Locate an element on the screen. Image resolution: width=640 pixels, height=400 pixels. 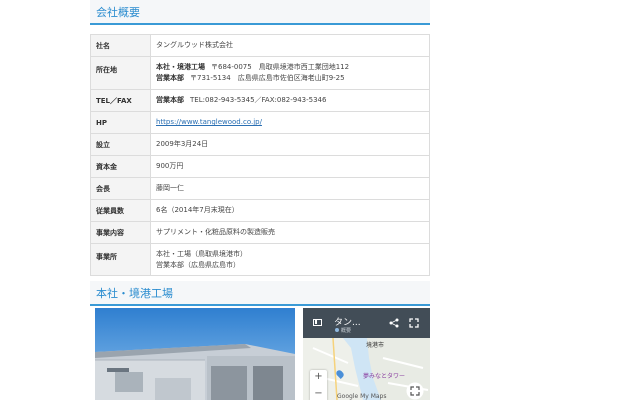
table-row: 資本金 900万円 is located at coordinates (260, 167).